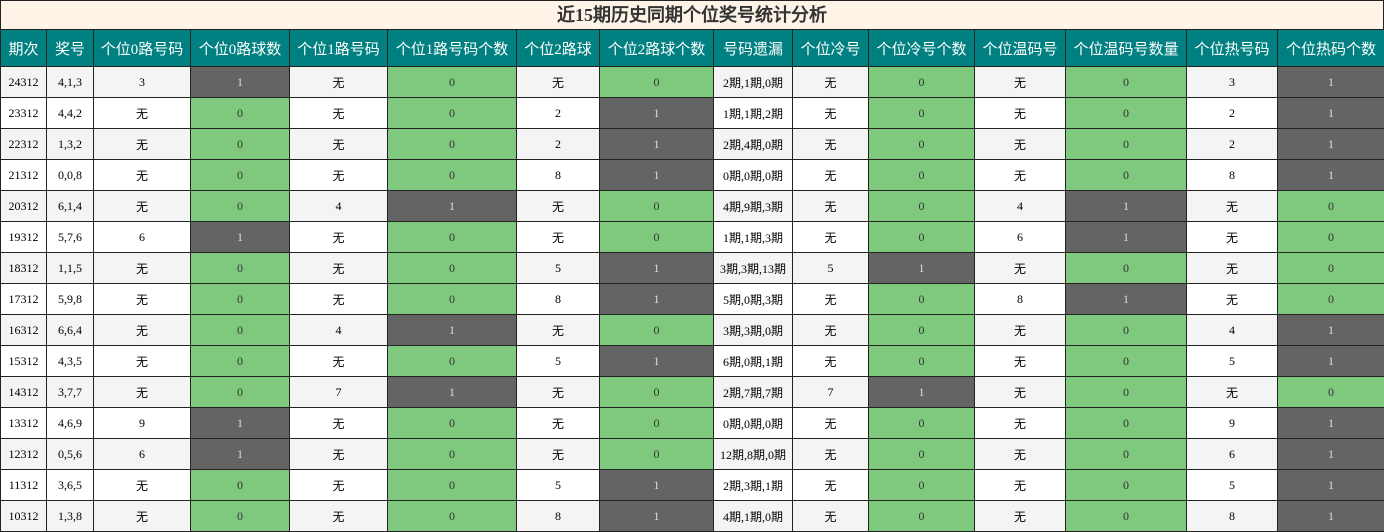  I want to click on column-header: 个位热号码, so click(1232, 48).